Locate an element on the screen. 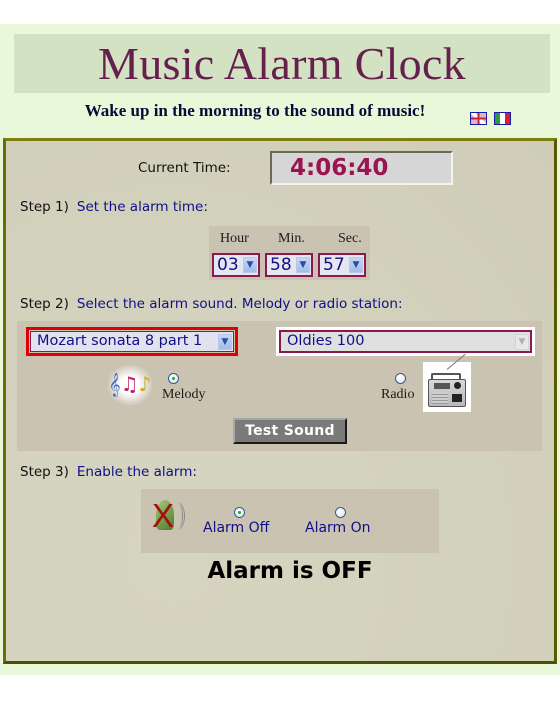  hour-select: 03 ▼ is located at coordinates (236, 265).